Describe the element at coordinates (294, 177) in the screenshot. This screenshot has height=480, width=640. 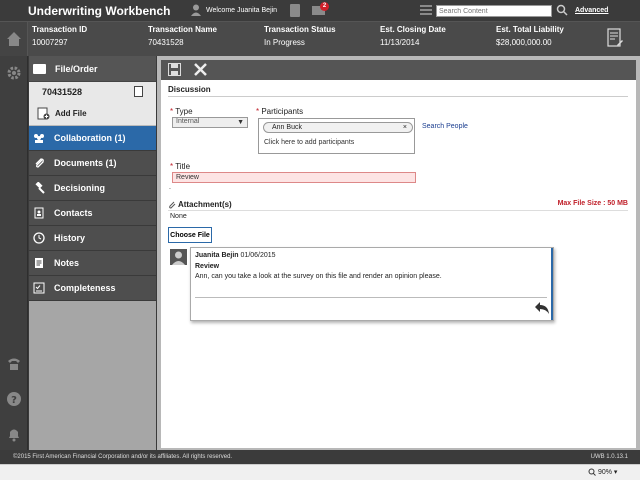
I see `title-input` at that location.